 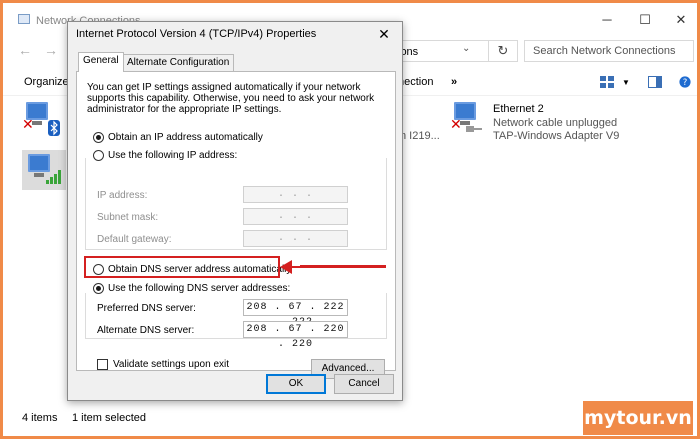 What do you see at coordinates (41, 119) in the screenshot?
I see `bluetooth-adapter-icon: ✕` at bounding box center [41, 119].